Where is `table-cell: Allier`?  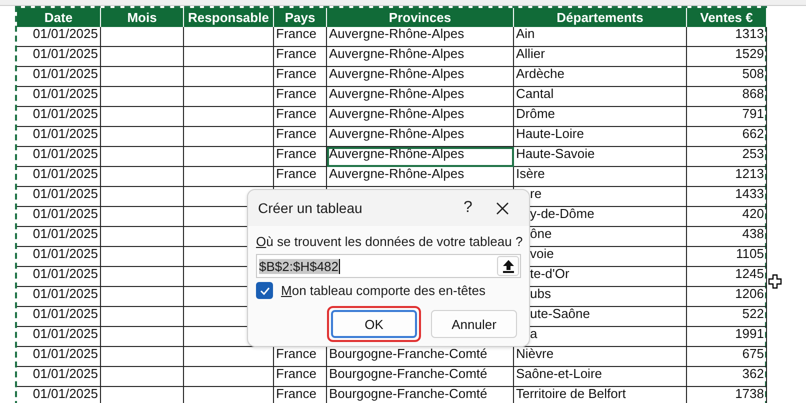 table-cell: Allier is located at coordinates (530, 54).